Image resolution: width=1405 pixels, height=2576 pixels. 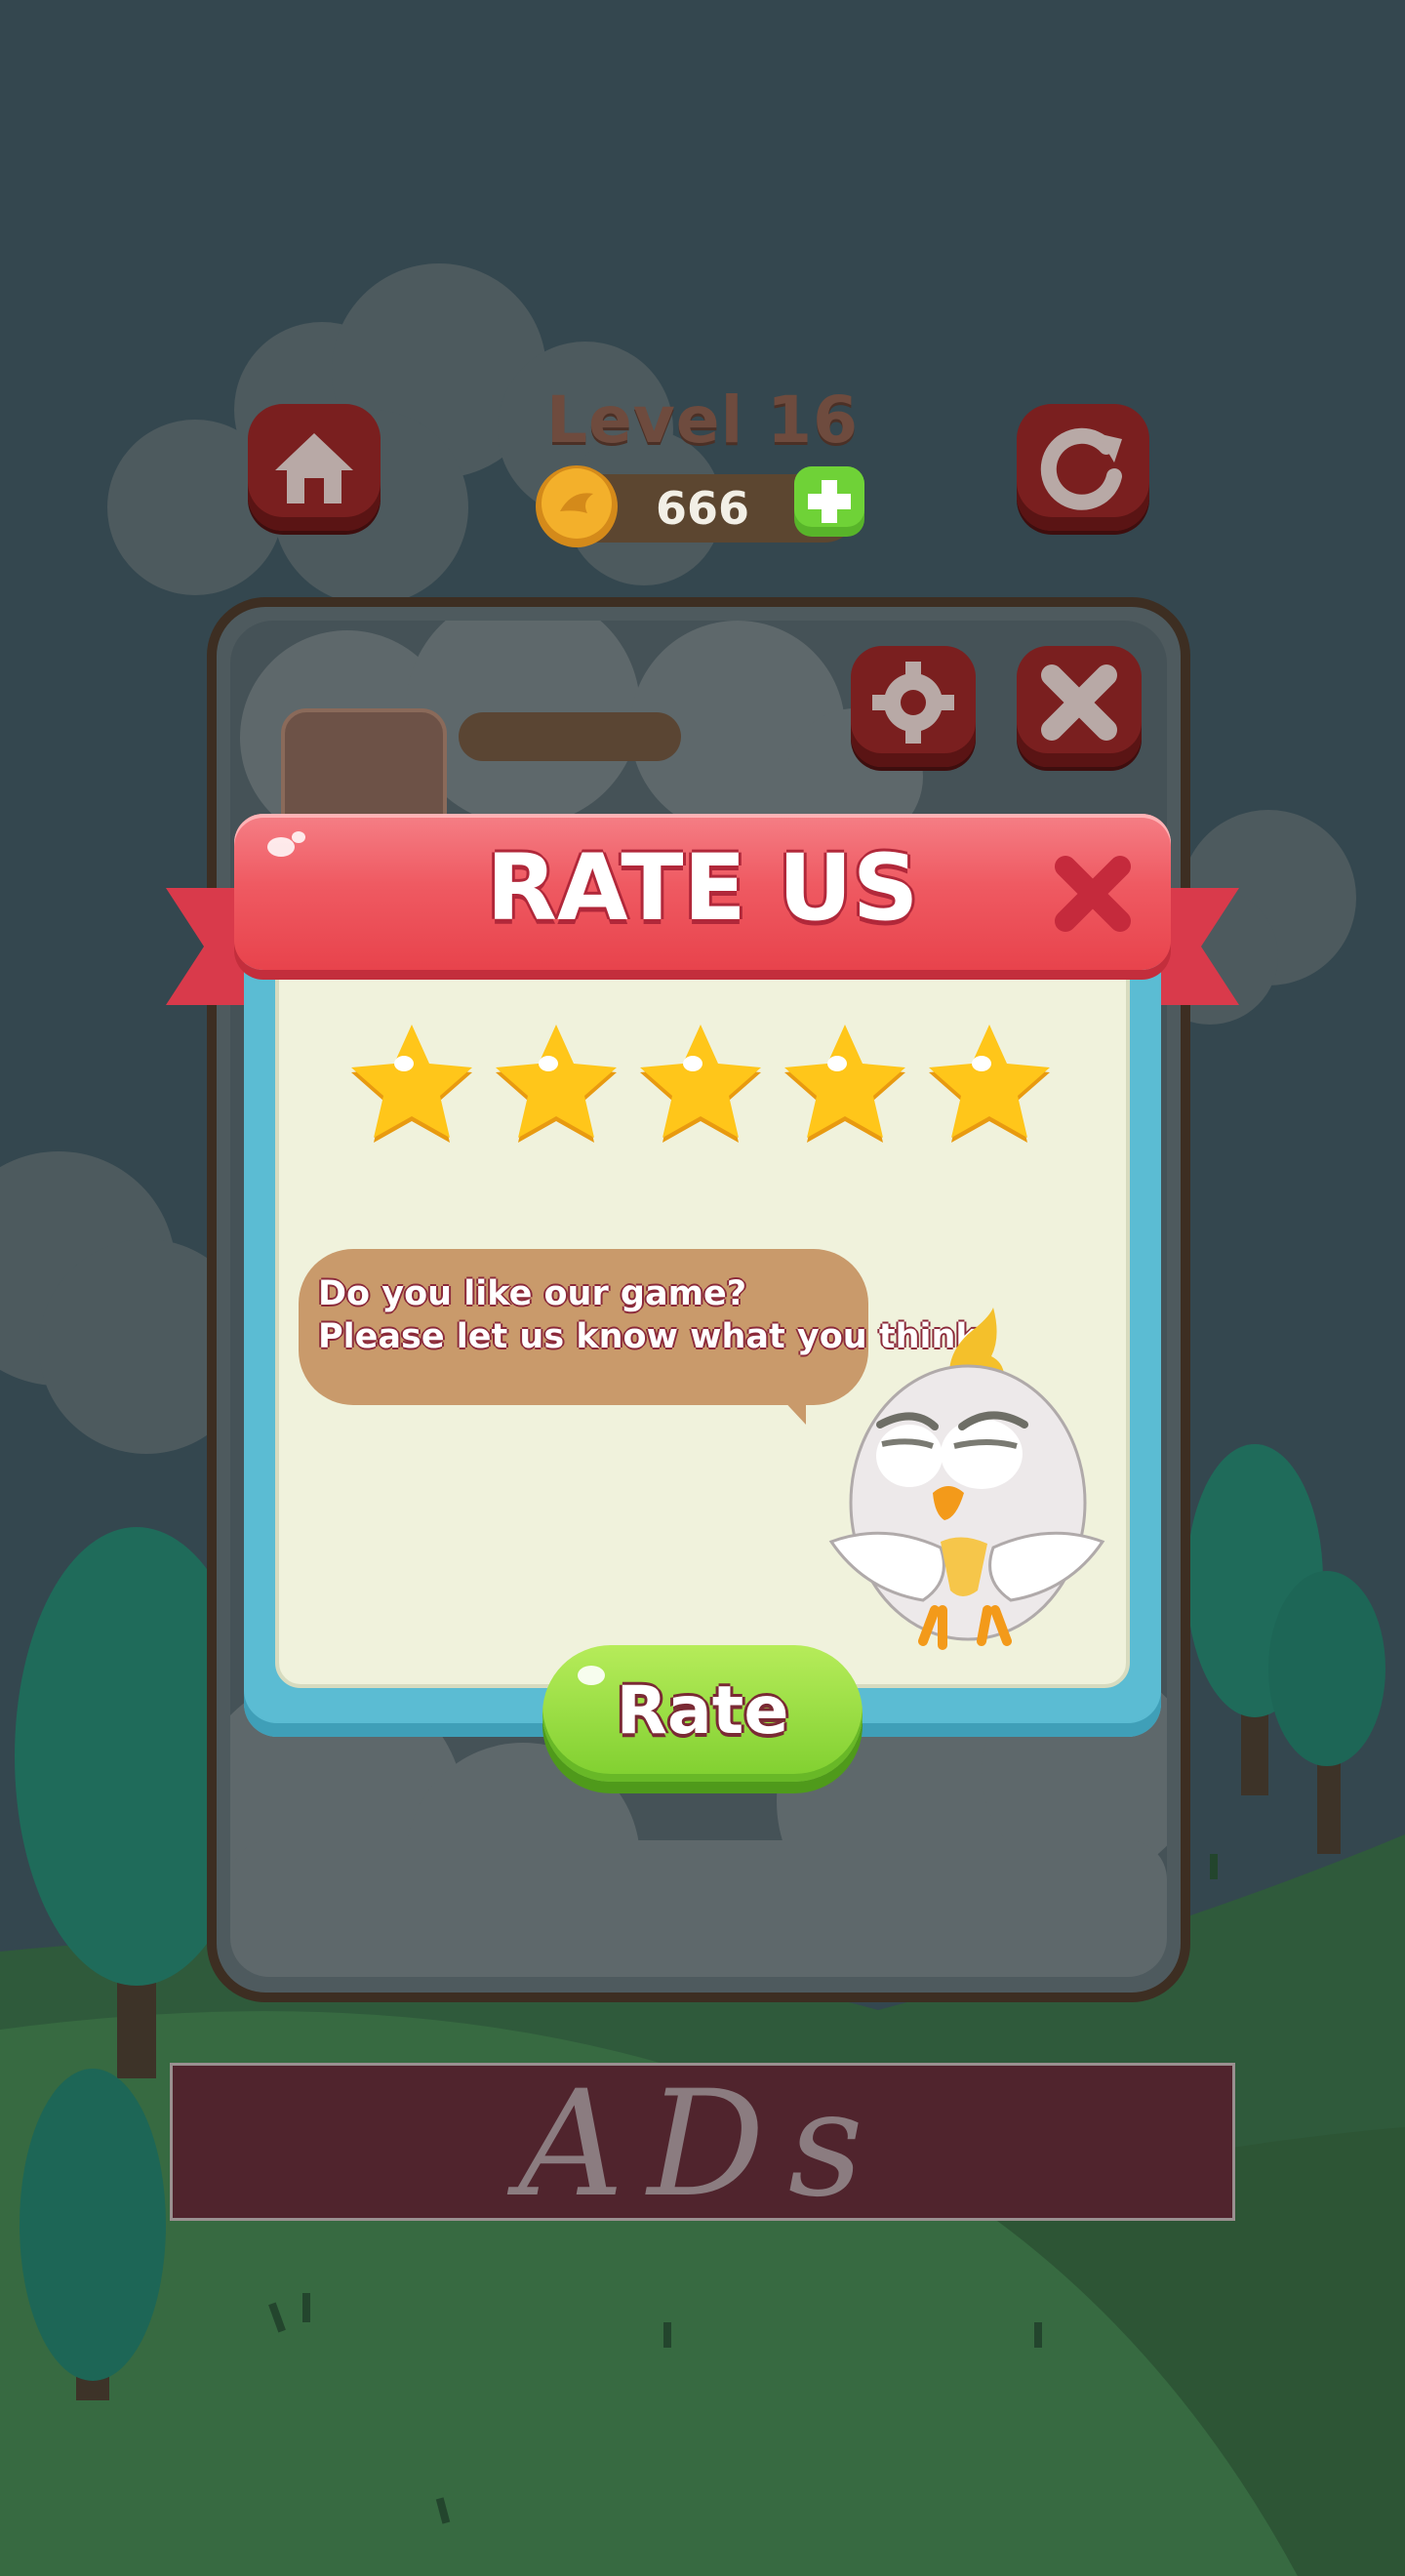 I want to click on restart-icon, so click(x=1081, y=468).